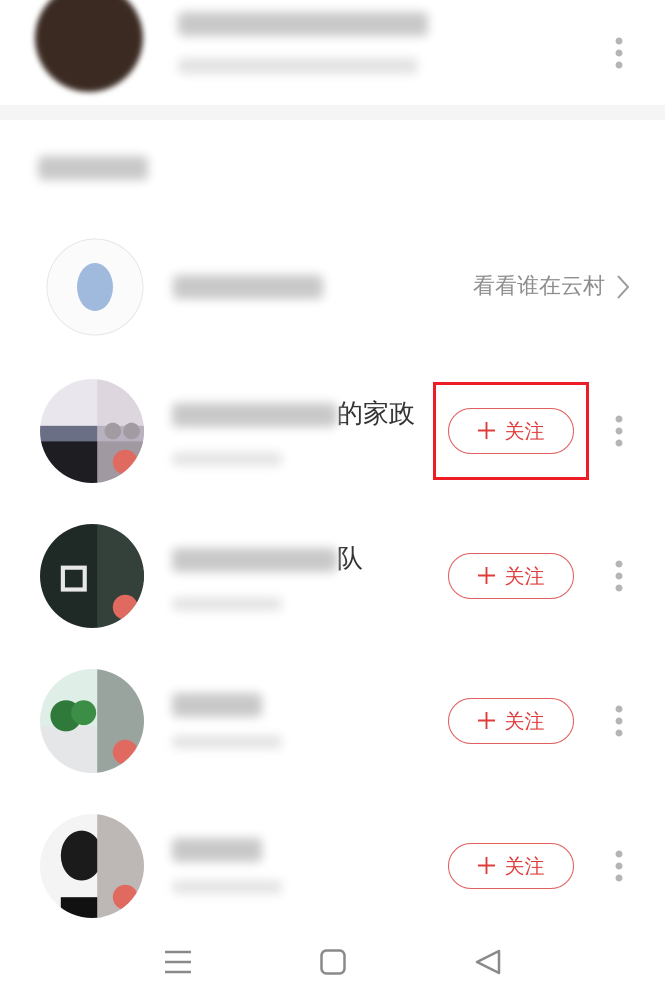  What do you see at coordinates (623, 286) in the screenshot?
I see `chevron-right-icon` at bounding box center [623, 286].